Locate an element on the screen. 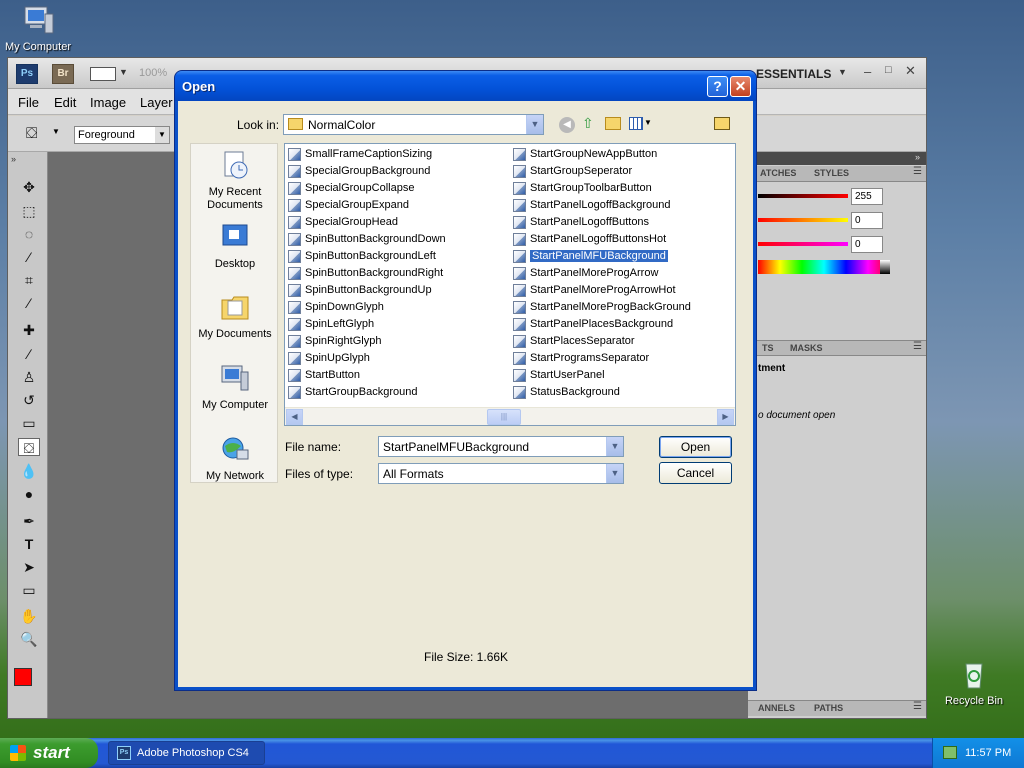  green-value-field: 0 is located at coordinates (867, 220).